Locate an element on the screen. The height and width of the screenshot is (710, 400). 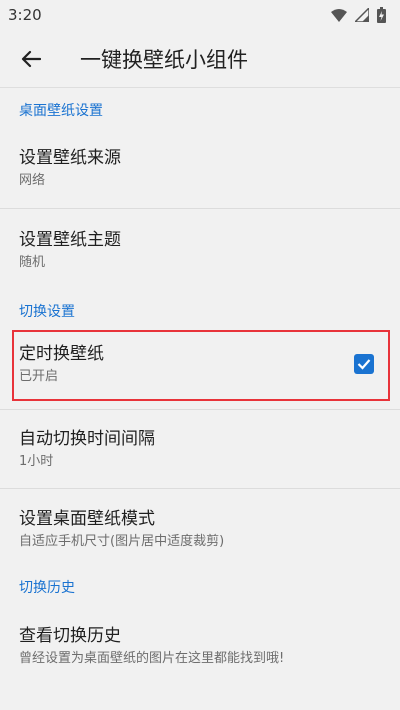
pref-timed-wallpaper: 定时换壁纸 已开启 is located at coordinates (200, 364).